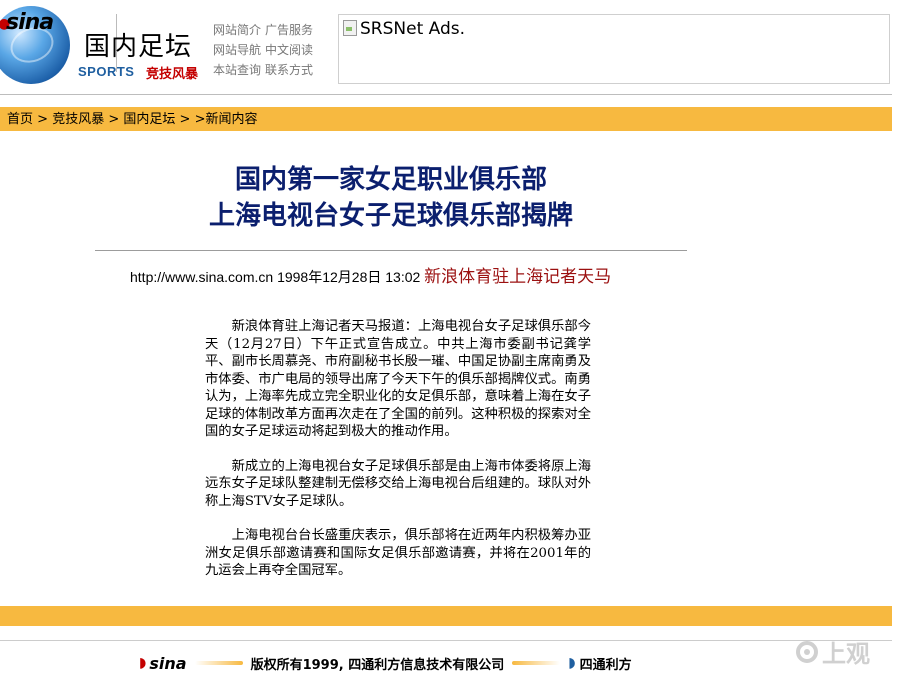  What do you see at coordinates (149, 119) in the screenshot?
I see `breadcrumb-domestic-football: 国内足坛` at bounding box center [149, 119].